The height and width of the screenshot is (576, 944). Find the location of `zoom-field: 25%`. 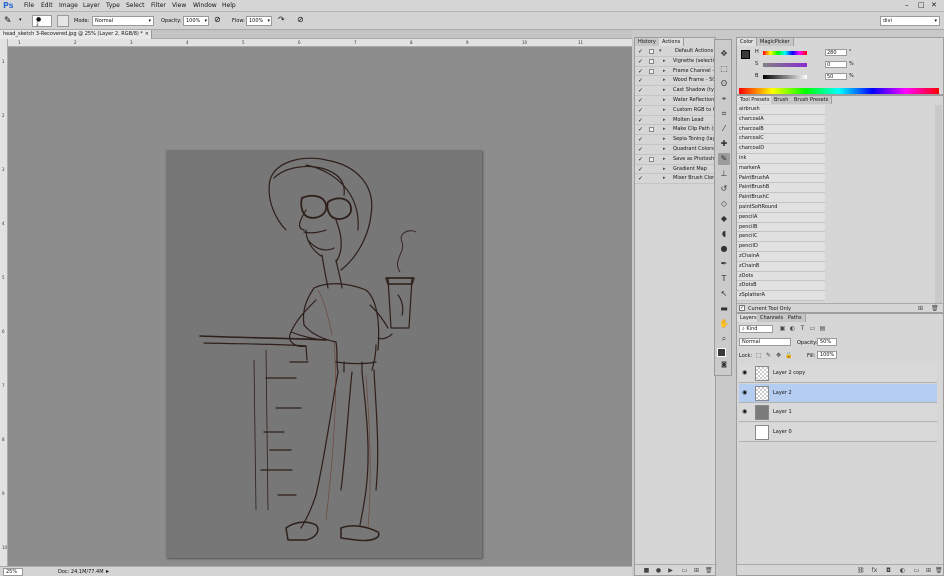

zoom-field: 25% is located at coordinates (13, 572).